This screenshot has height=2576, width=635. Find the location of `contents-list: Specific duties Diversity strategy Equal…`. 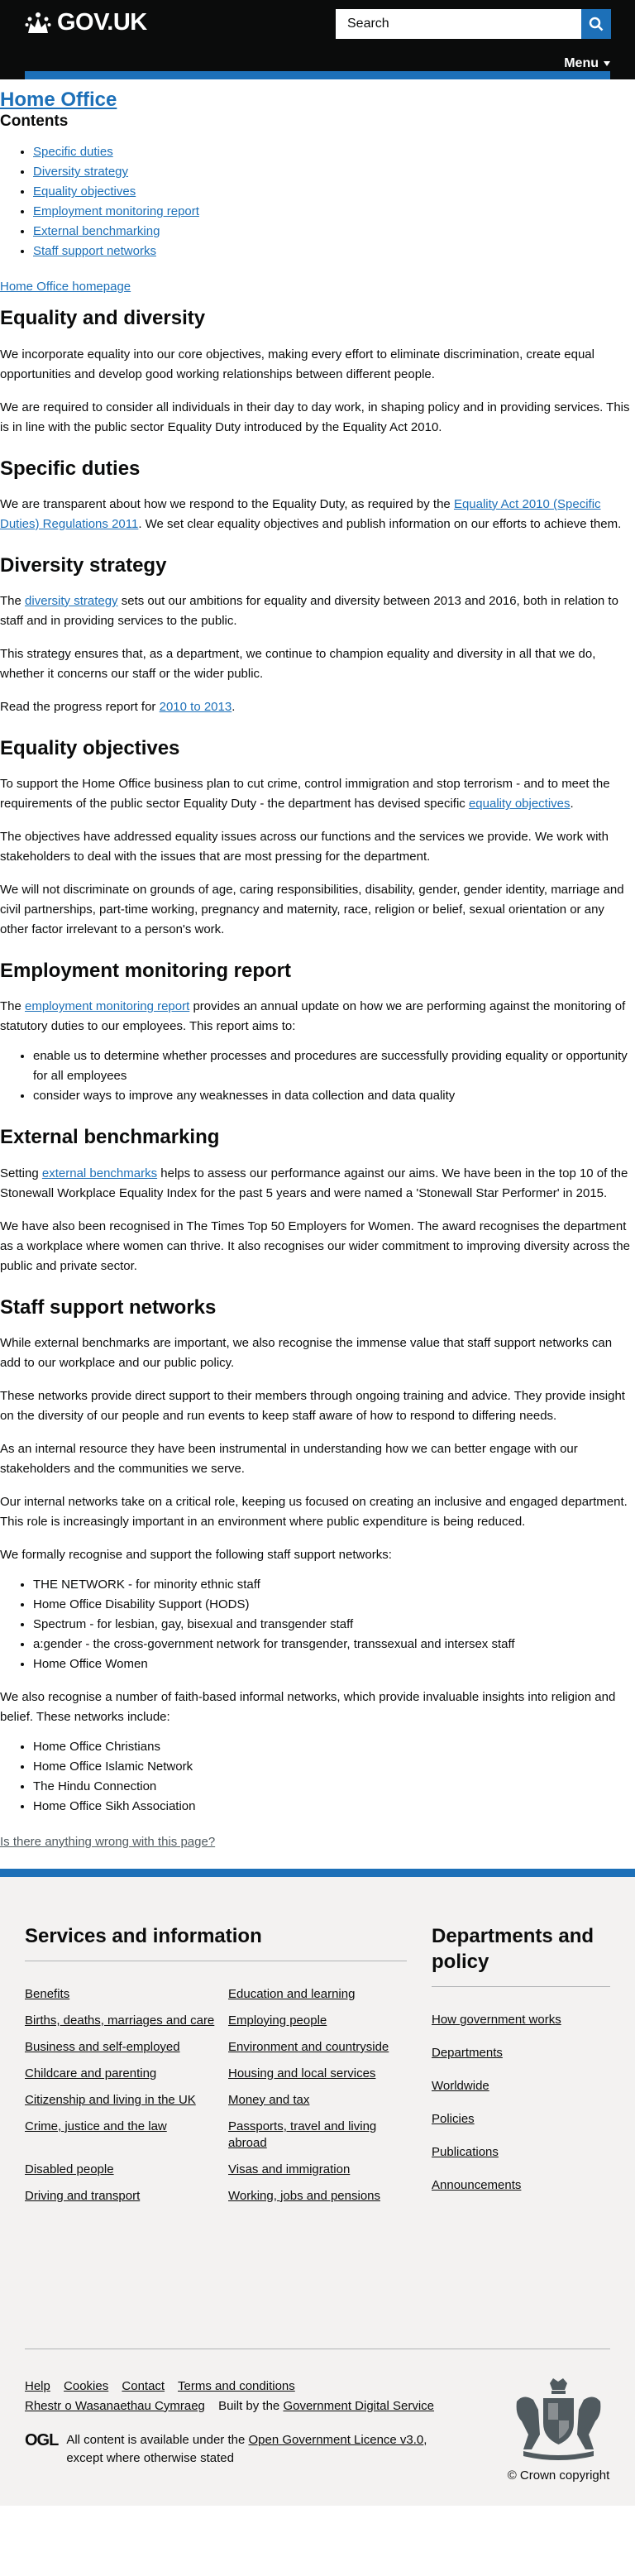

contents-list: Specific duties Diversity strategy Equal… is located at coordinates (334, 202).